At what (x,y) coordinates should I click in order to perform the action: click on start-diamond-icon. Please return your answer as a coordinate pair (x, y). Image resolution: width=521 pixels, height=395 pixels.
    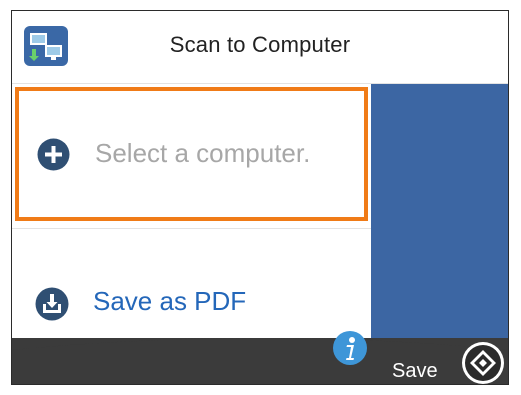
    Looking at the image, I should click on (483, 363).